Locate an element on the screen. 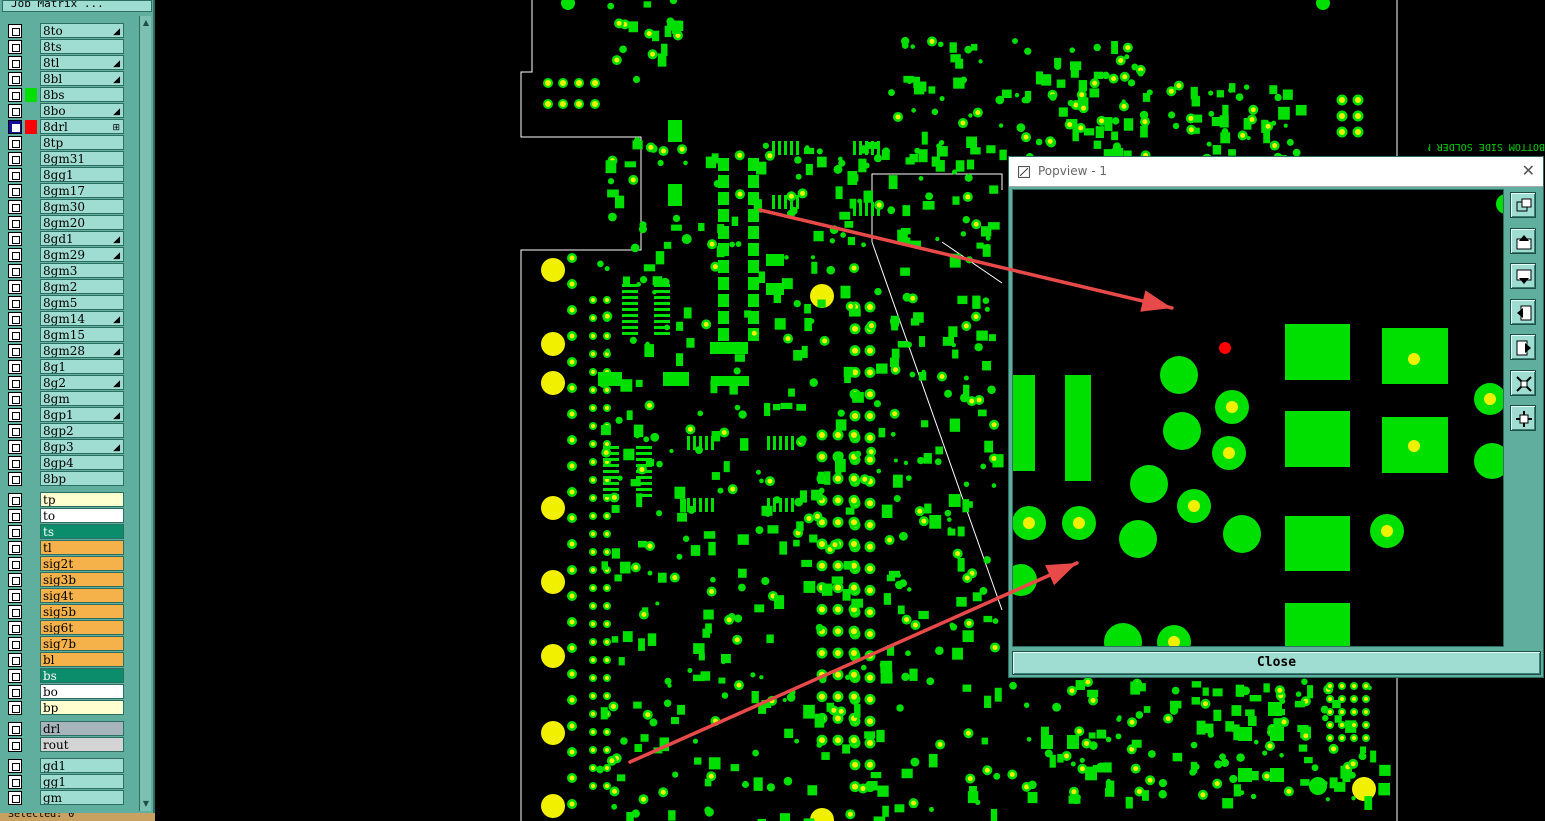 The height and width of the screenshot is (821, 1545). layer-name: 8gd1 ◢ is located at coordinates (82, 238).